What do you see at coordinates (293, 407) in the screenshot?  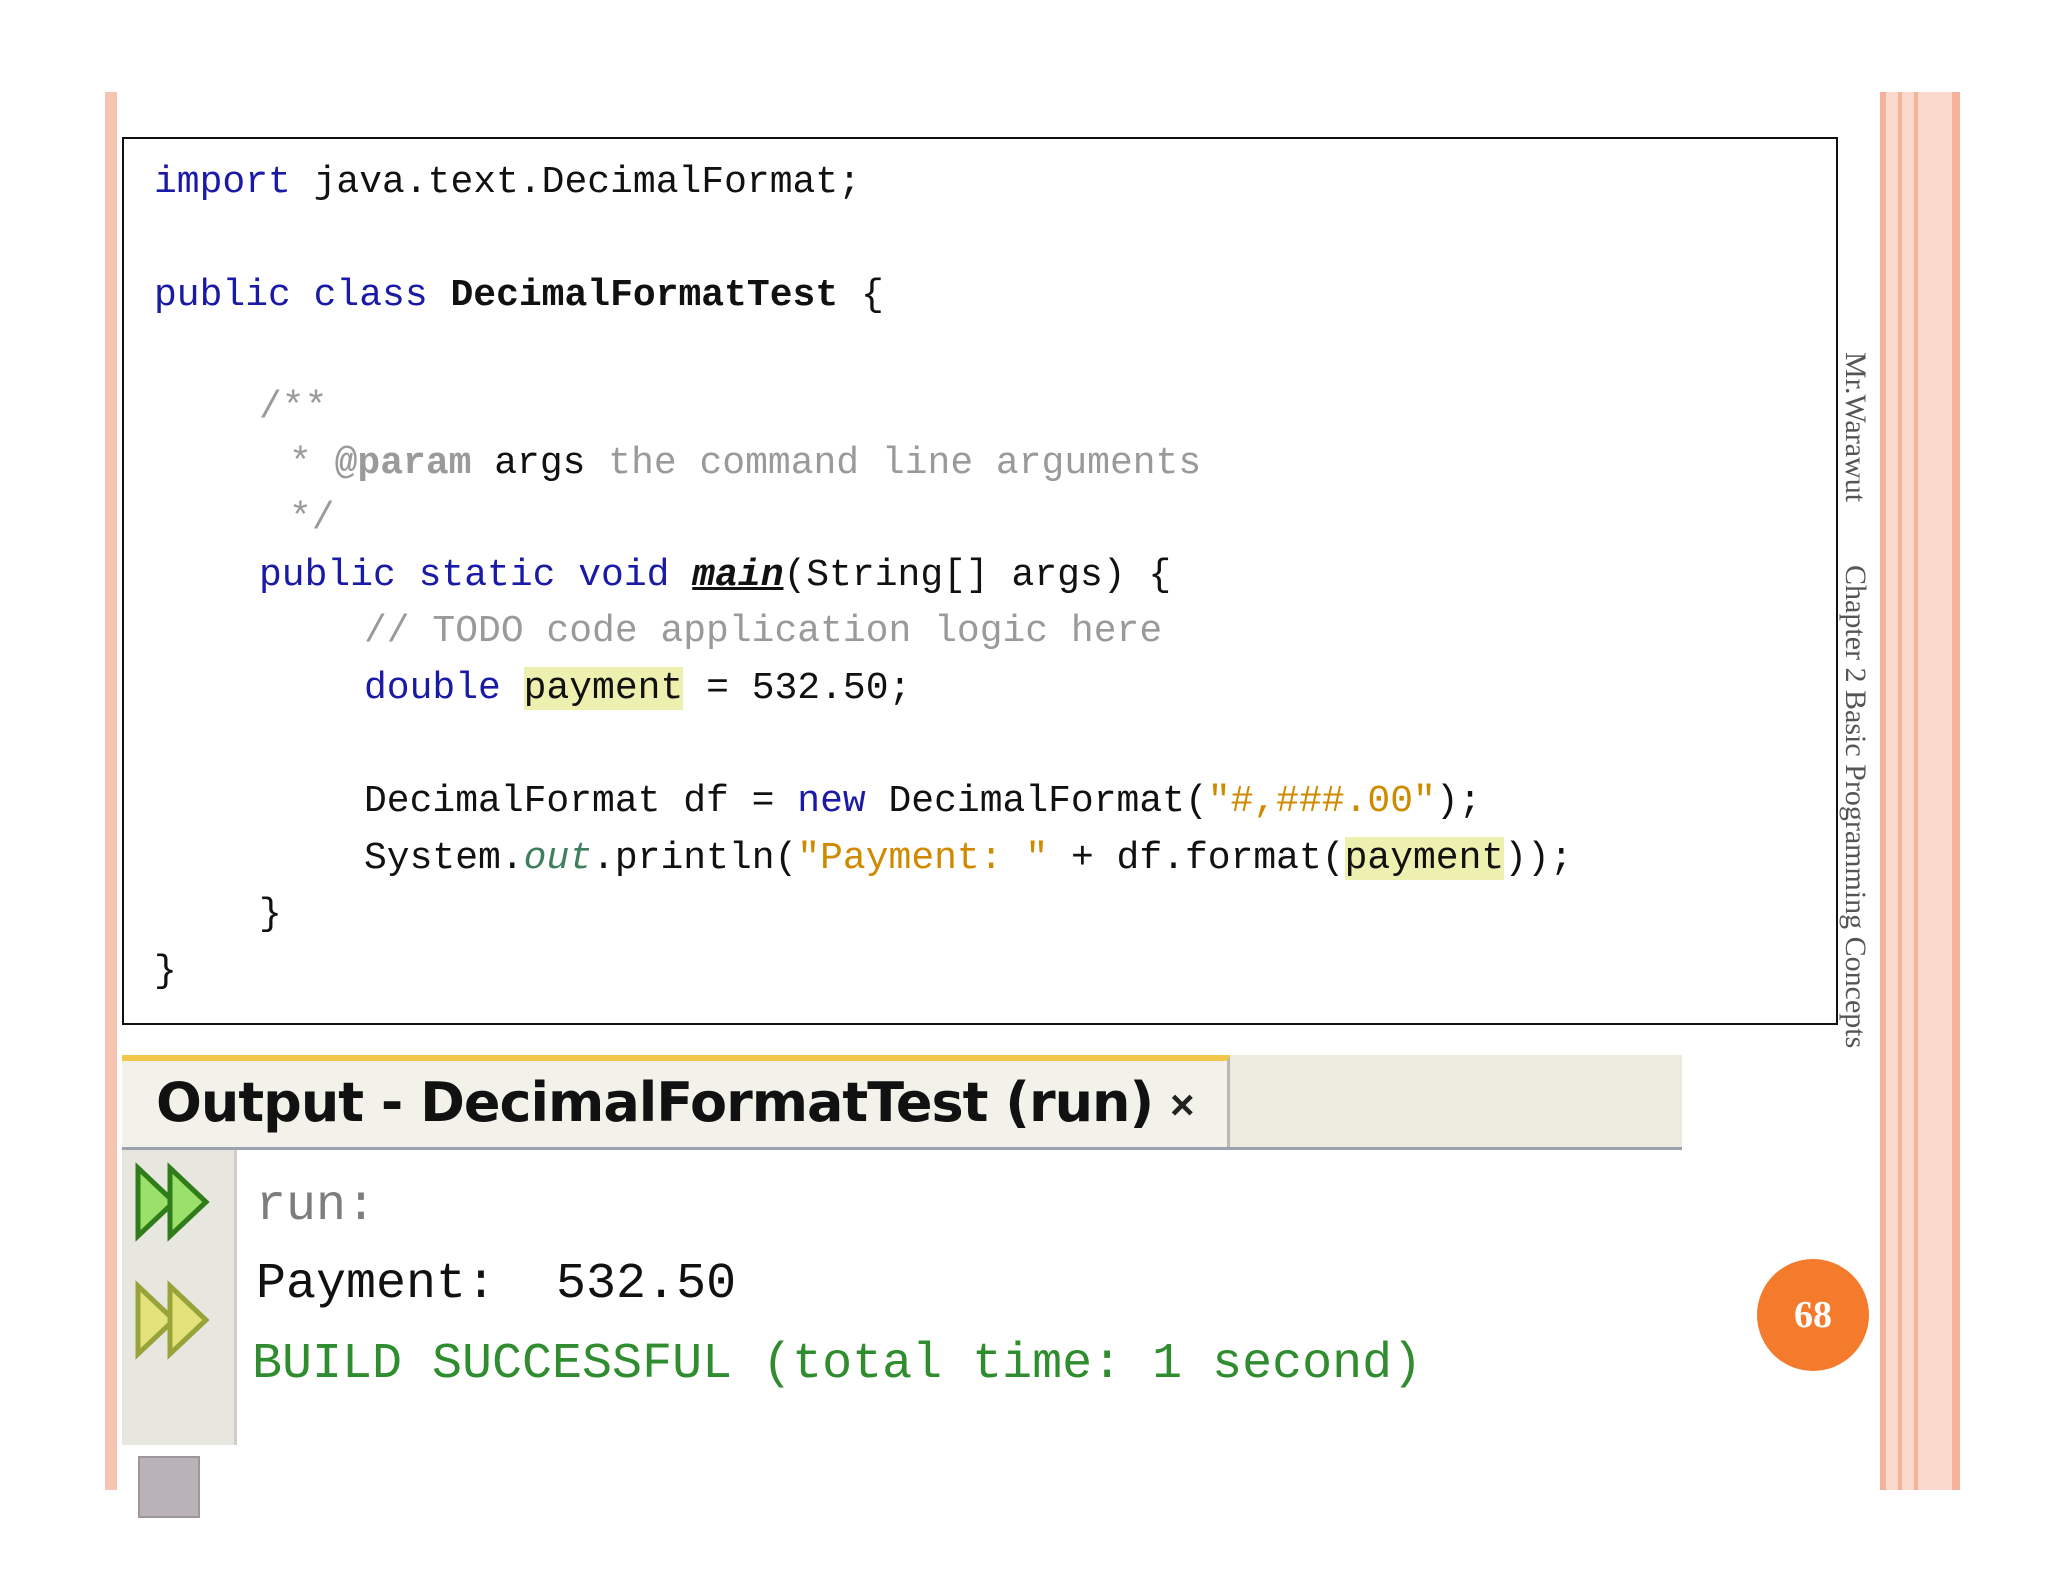 I see `code-line-javadoc-start: /**` at bounding box center [293, 407].